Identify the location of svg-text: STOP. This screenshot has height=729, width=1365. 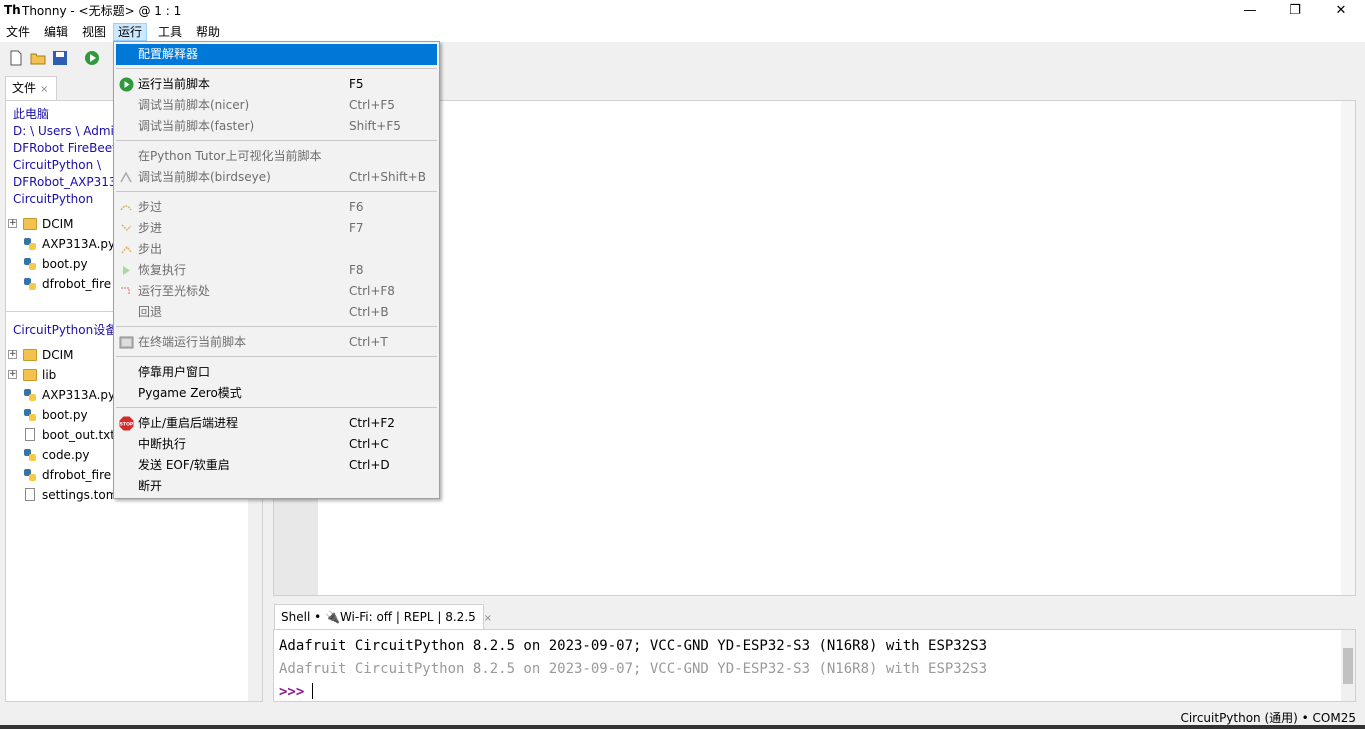
(127, 425).